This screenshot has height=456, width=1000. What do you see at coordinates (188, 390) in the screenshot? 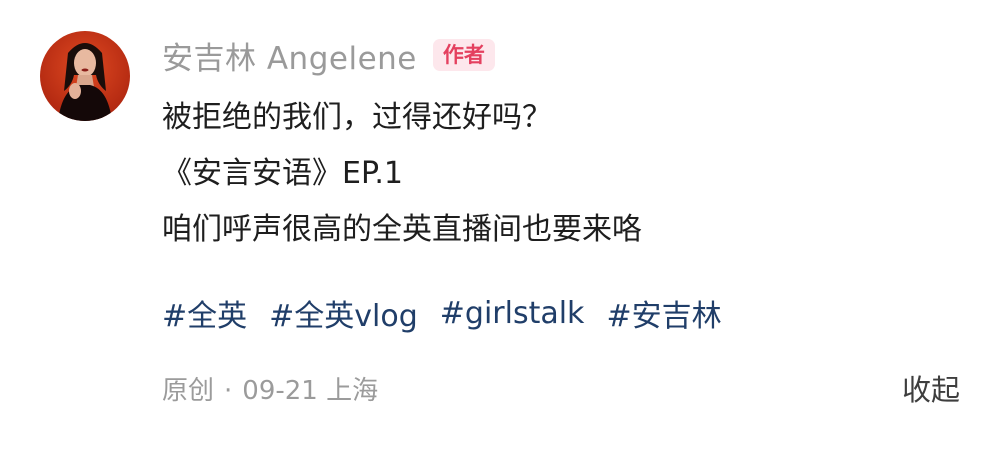
I see `post-type: 原创` at bounding box center [188, 390].